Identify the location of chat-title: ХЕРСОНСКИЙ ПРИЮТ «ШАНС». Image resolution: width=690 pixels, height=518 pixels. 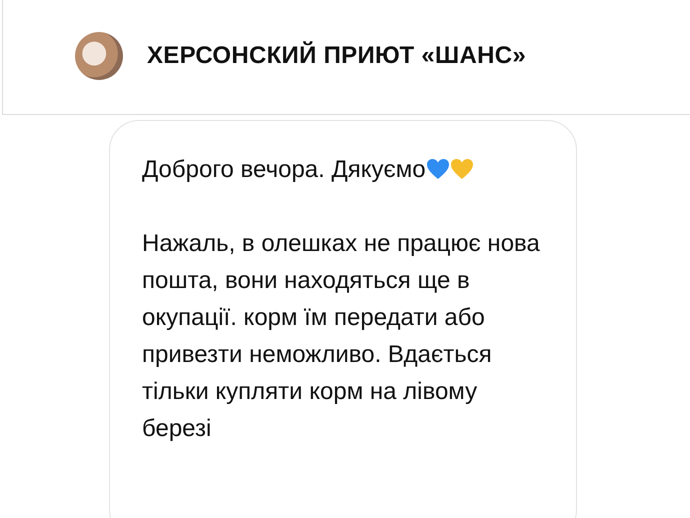
(336, 56).